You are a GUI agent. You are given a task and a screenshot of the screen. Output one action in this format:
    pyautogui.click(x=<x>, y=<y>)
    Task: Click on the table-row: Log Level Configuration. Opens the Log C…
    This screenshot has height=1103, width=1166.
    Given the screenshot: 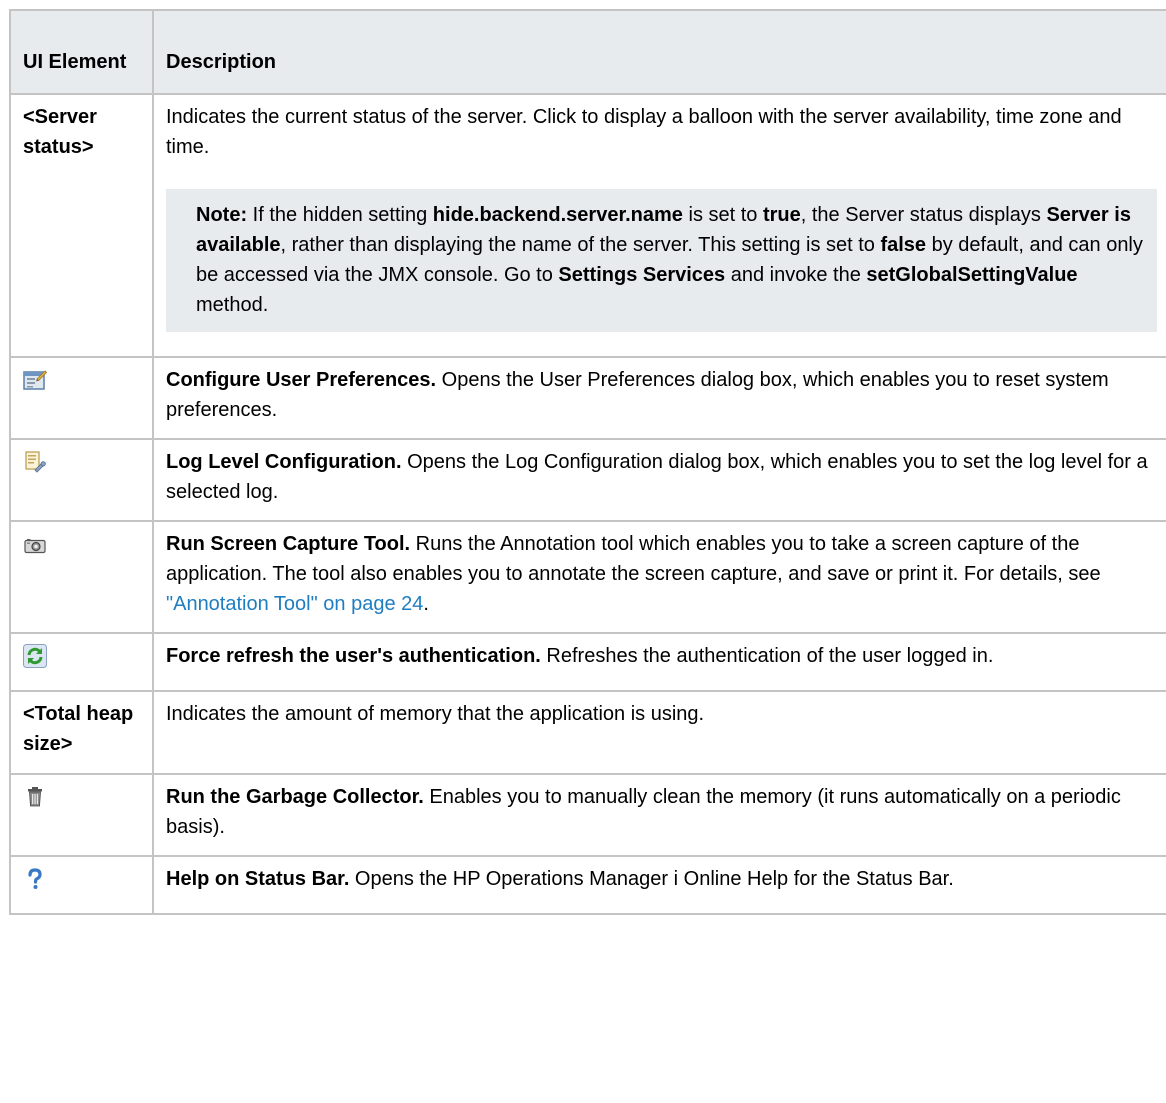 What is the action you would take?
    pyautogui.click(x=587, y=480)
    